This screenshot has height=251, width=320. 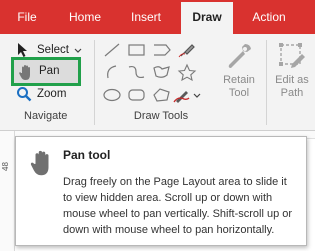 I want to click on chevron-down-icon, so click(x=78, y=50).